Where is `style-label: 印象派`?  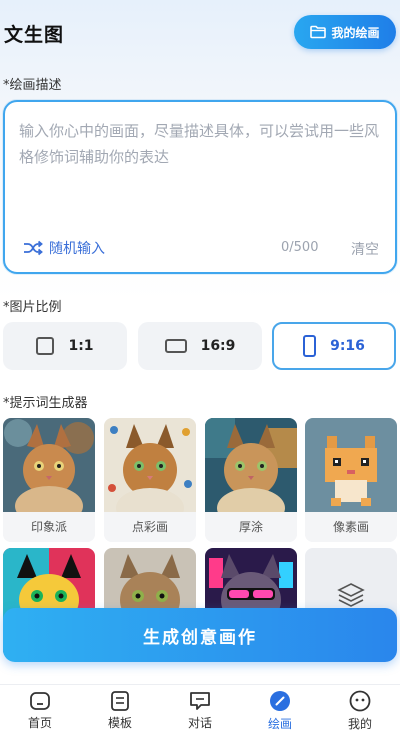 style-label: 印象派 is located at coordinates (49, 527).